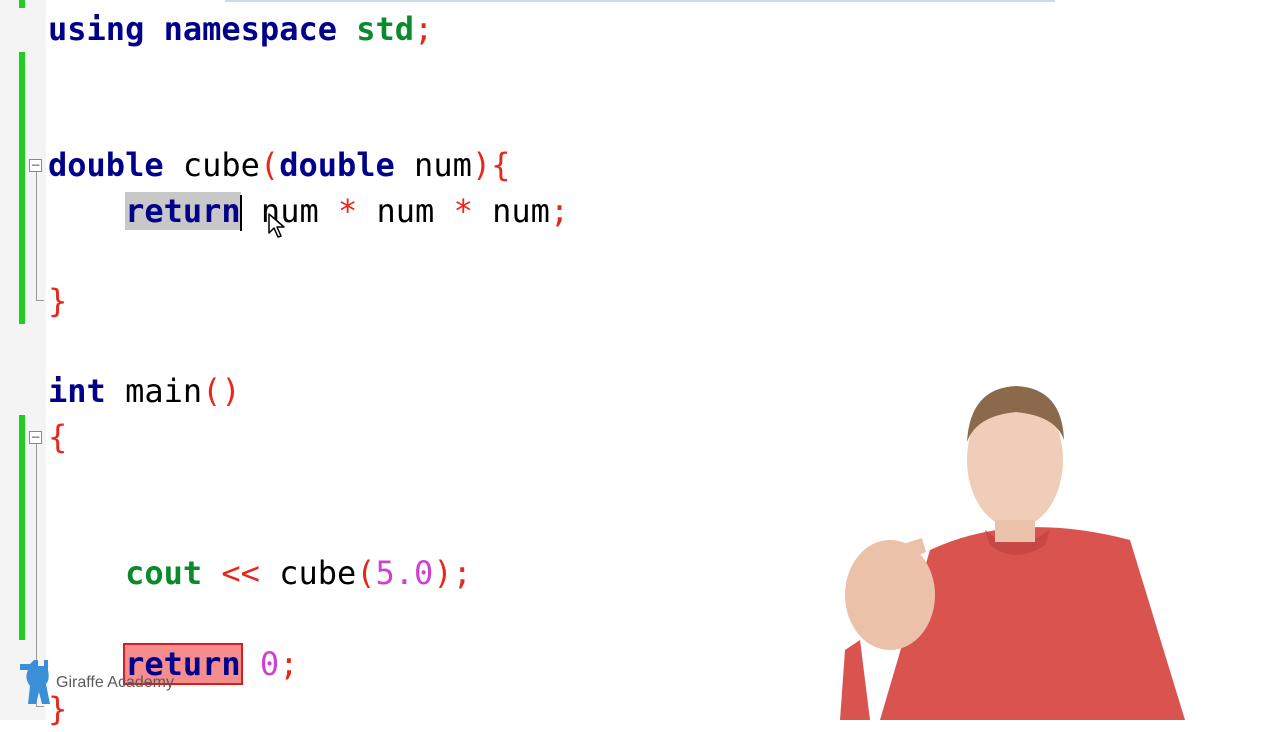  What do you see at coordinates (221, 391) in the screenshot?
I see `paren: ()` at bounding box center [221, 391].